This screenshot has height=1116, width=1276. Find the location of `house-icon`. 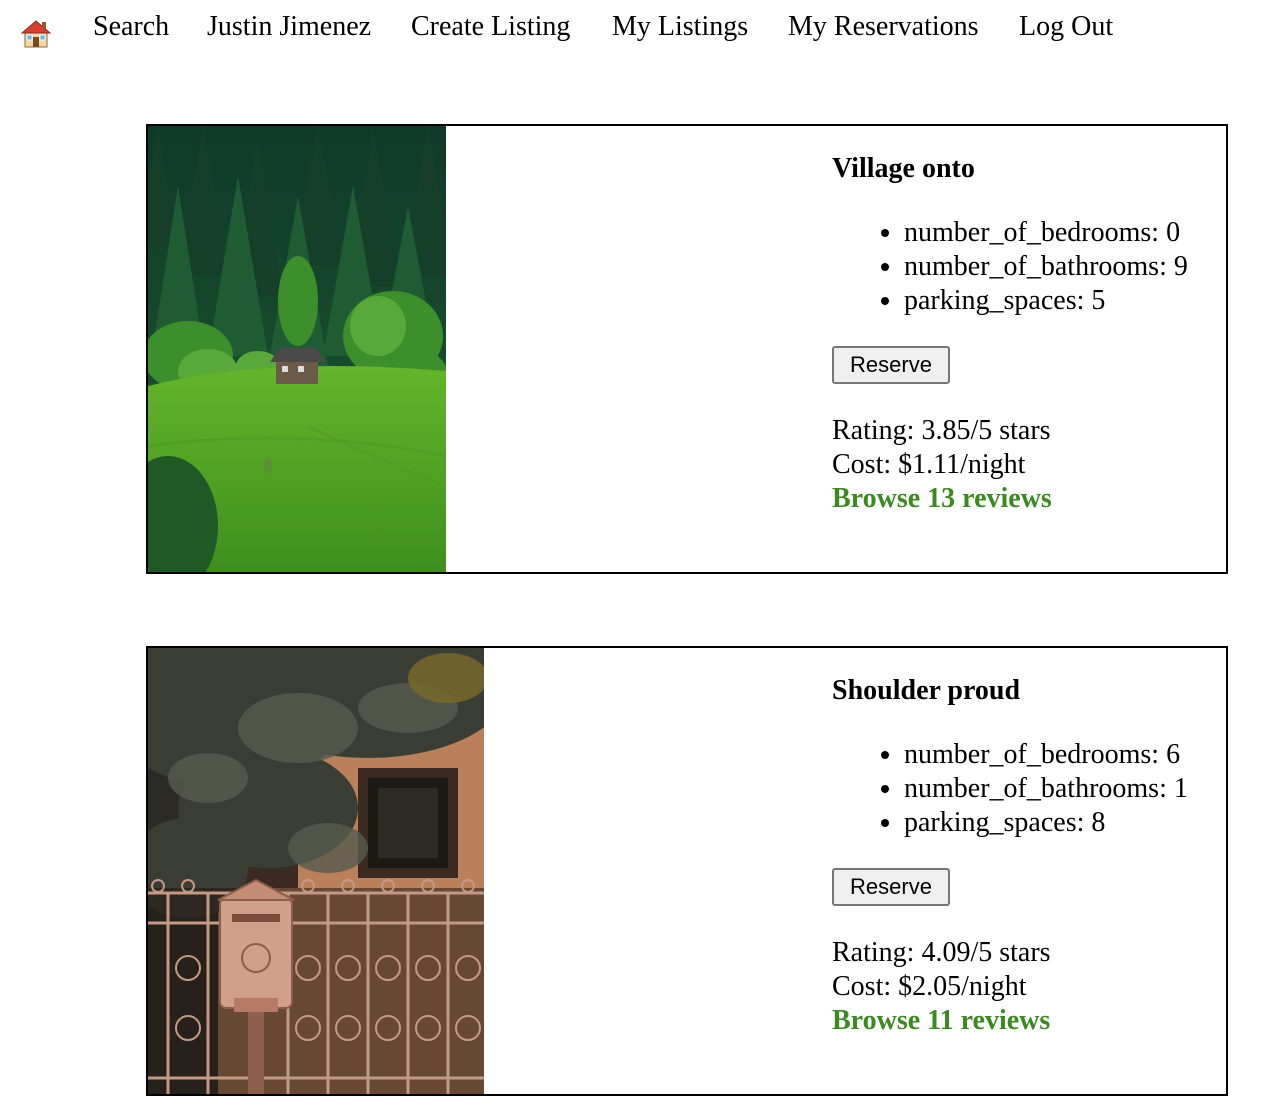

house-icon is located at coordinates (36, 34).